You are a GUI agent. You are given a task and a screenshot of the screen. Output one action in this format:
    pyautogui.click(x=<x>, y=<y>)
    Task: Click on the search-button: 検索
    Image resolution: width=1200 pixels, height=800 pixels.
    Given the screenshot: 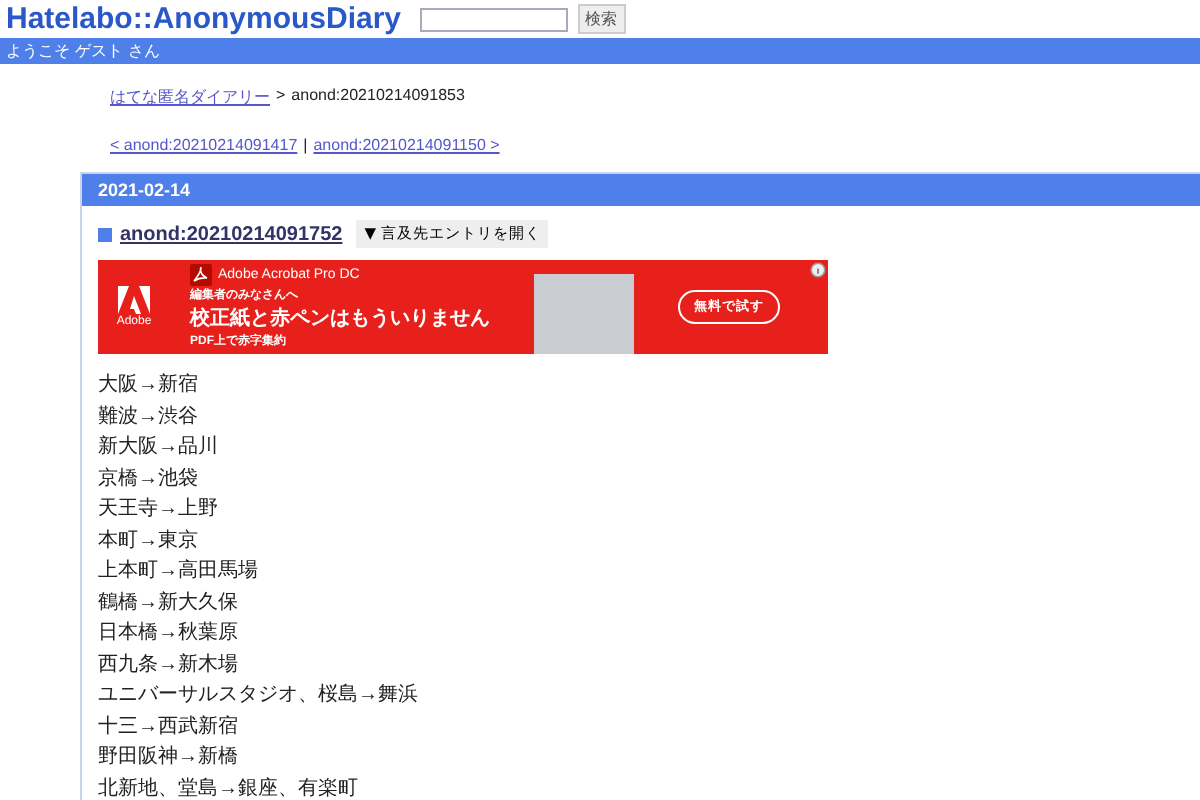 What is the action you would take?
    pyautogui.click(x=601, y=19)
    